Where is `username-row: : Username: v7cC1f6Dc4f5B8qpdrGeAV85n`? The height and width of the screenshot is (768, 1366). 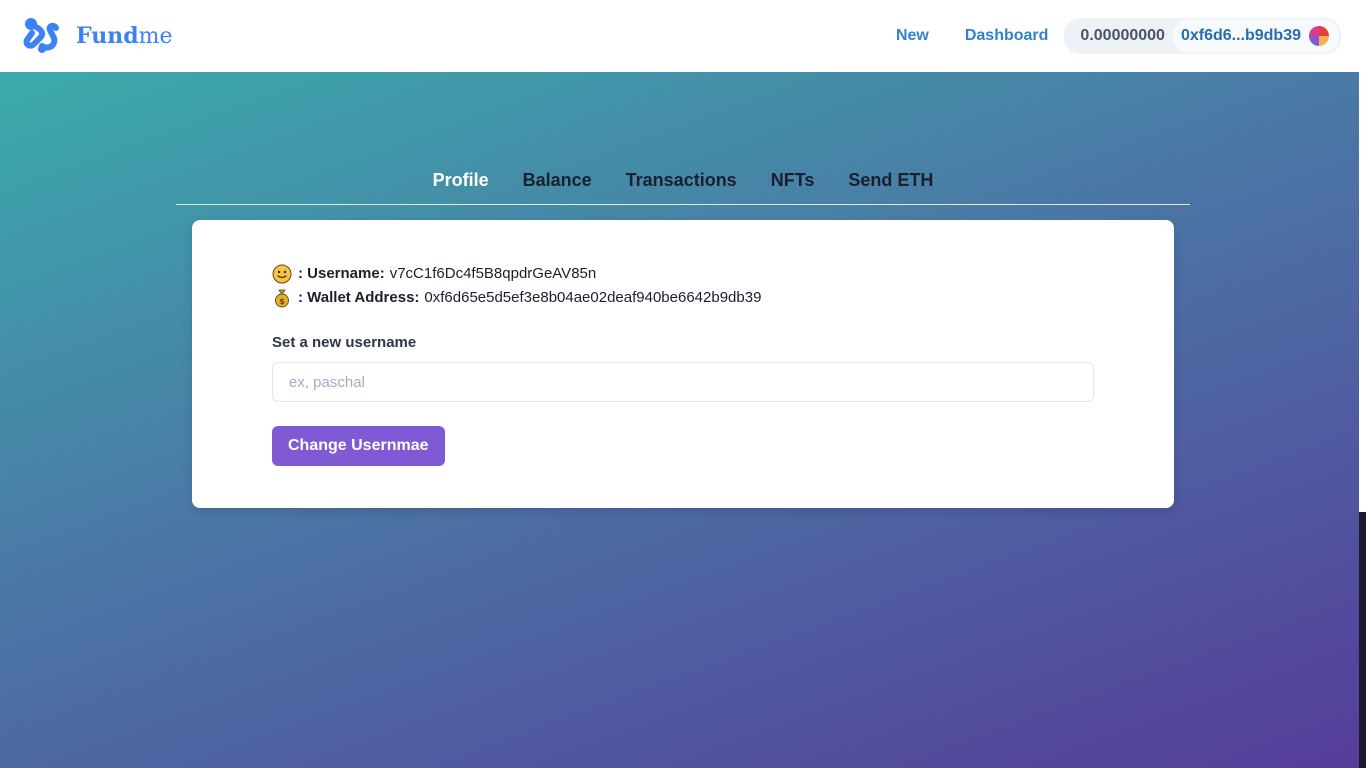 username-row: : Username: v7cC1f6Dc4f5B8qpdrGeAV85n is located at coordinates (683, 274).